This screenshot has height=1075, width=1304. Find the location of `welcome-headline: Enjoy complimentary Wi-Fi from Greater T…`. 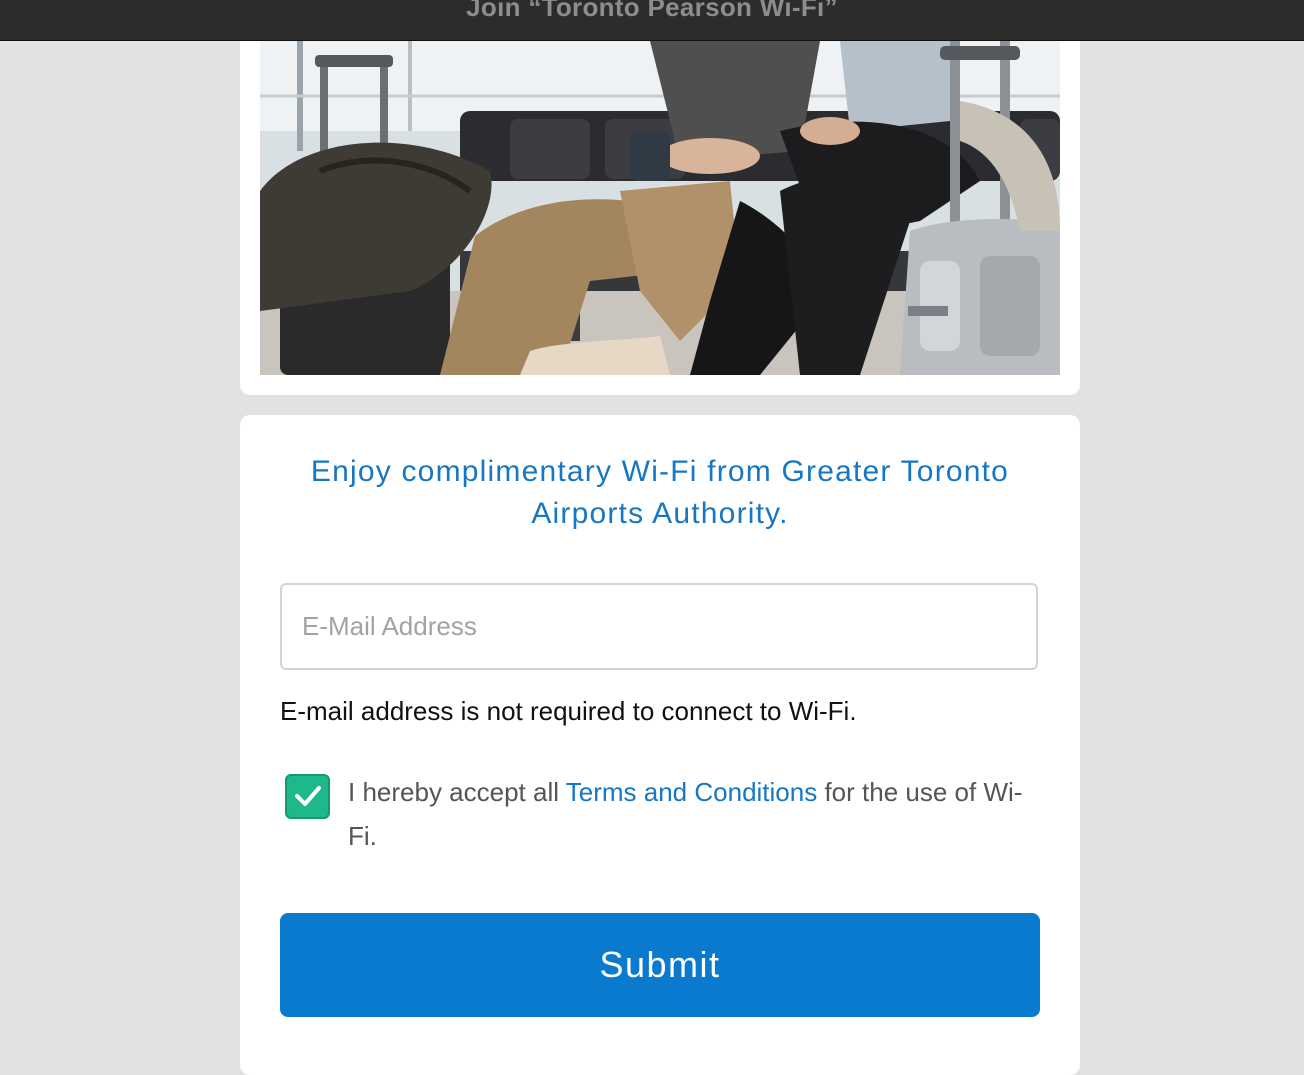

welcome-headline: Enjoy complimentary Wi-Fi from Greater T… is located at coordinates (660, 492).